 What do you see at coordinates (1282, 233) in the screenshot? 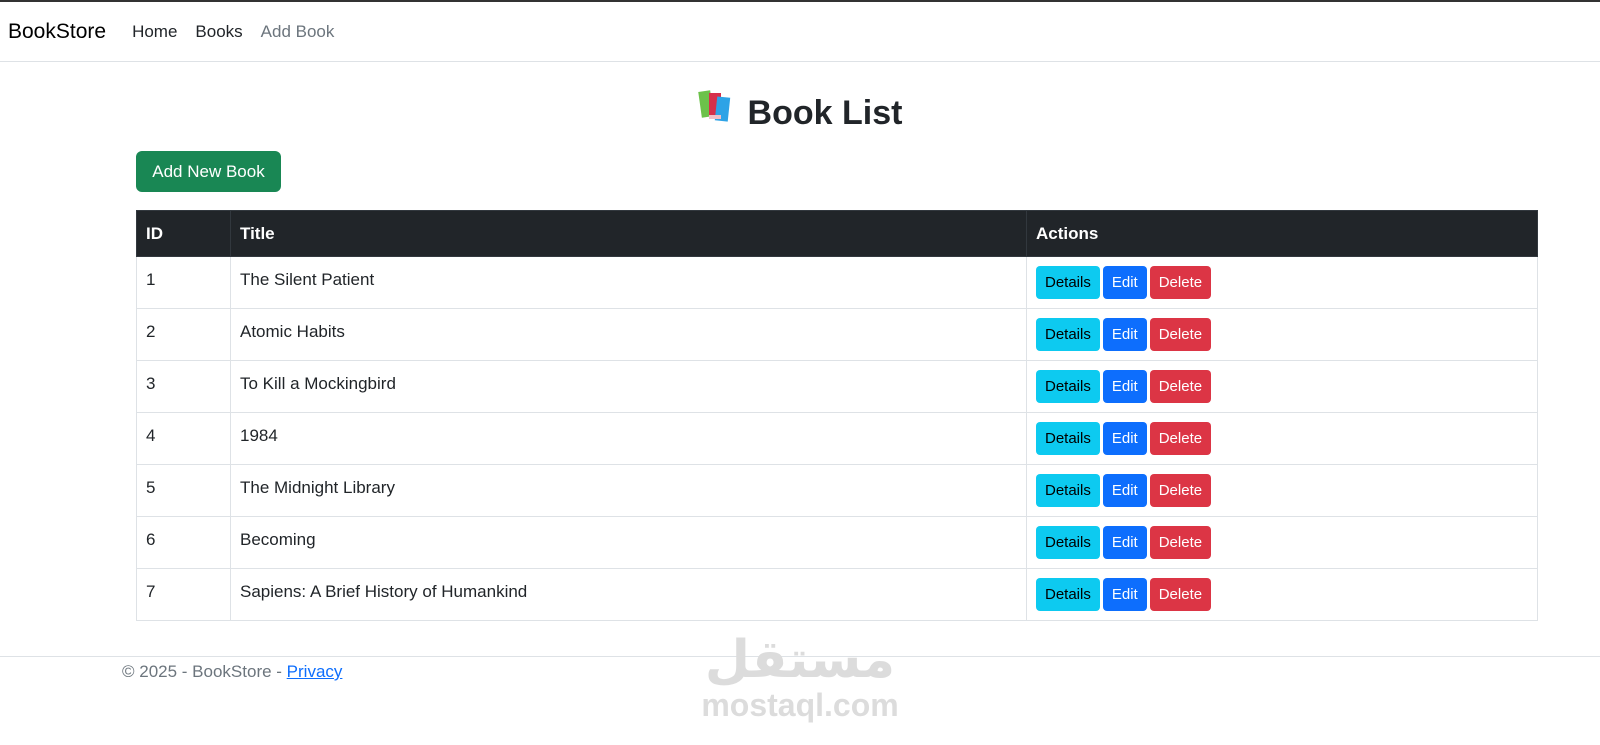
I see `column-header-actions: Actions` at bounding box center [1282, 233].